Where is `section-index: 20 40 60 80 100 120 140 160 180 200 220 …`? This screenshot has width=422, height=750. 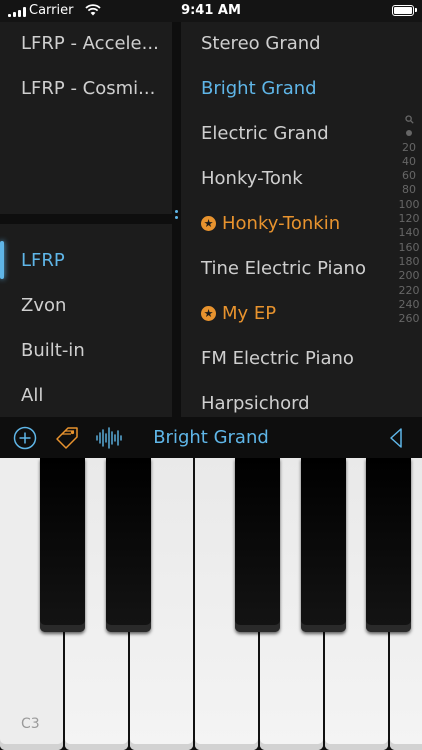
section-index: 20 40 60 80 100 120 140 160 180 200 220 … is located at coordinates (409, 219).